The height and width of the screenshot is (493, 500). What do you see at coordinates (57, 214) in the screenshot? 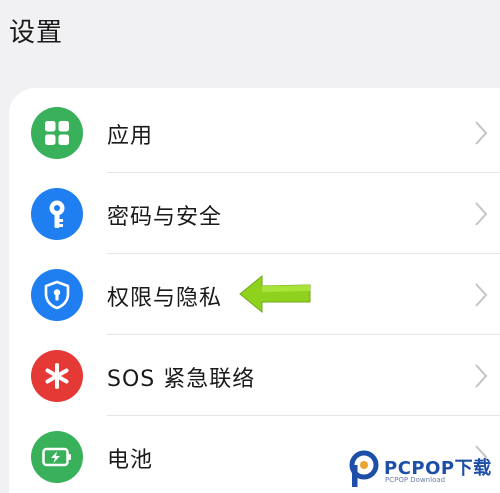
I see `key-icon` at bounding box center [57, 214].